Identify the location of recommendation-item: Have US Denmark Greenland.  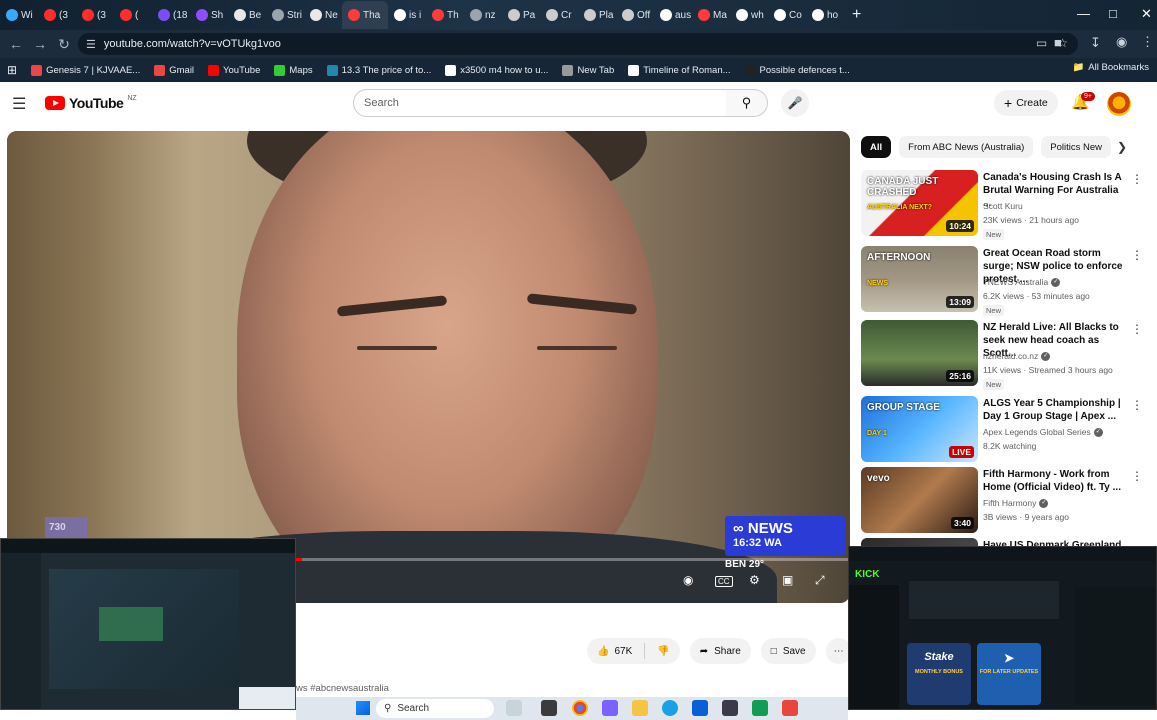
(1006, 542).